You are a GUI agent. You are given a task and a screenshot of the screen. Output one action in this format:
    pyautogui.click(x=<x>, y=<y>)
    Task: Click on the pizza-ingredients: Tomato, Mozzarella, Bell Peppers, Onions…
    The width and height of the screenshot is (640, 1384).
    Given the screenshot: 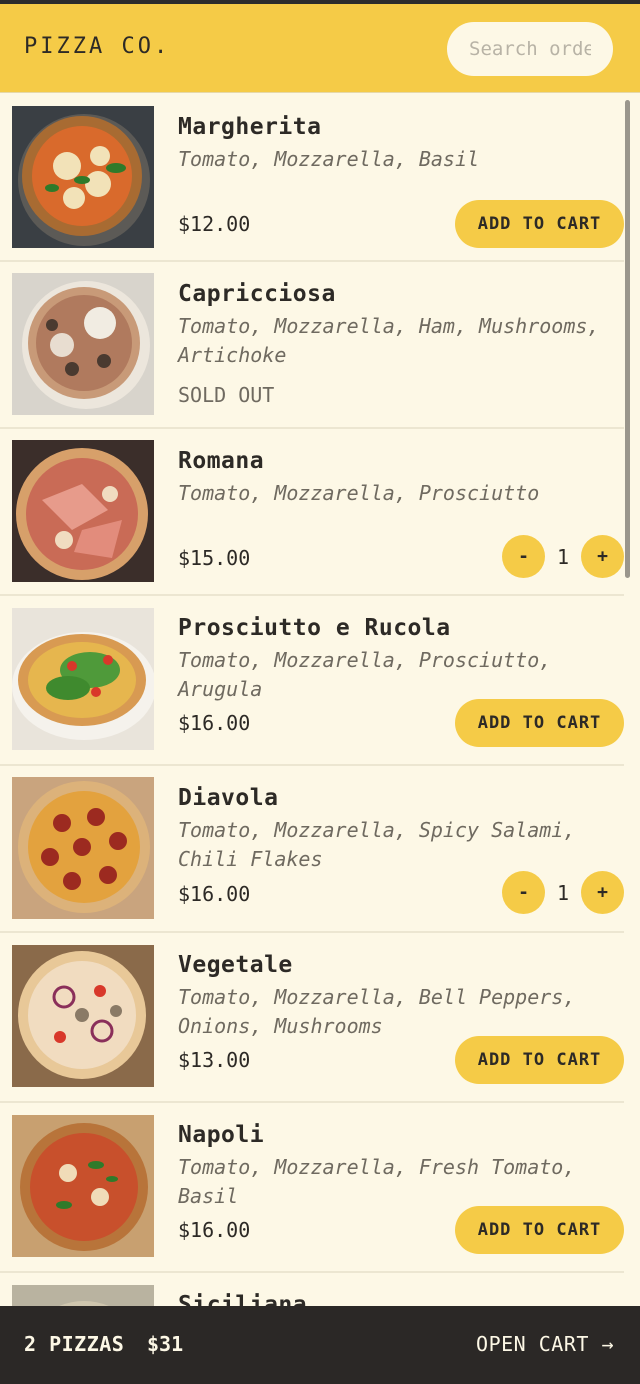 What is the action you would take?
    pyautogui.click(x=377, y=1011)
    